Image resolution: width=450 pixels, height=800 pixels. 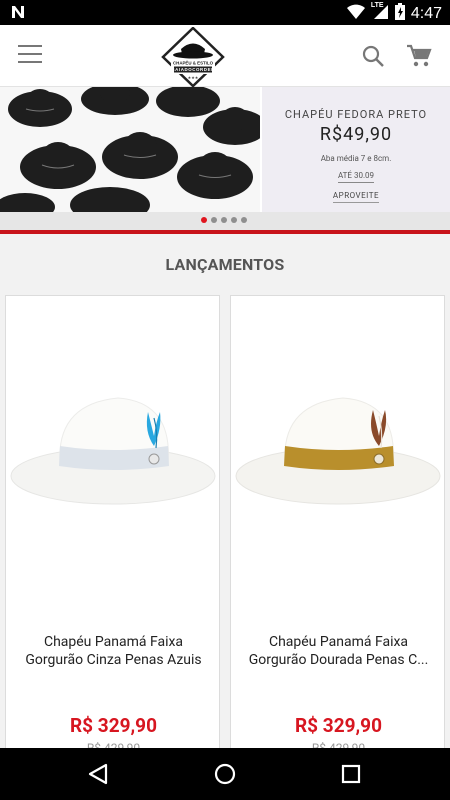 I want to click on status-bar: LTE 4:47, so click(x=225, y=12).